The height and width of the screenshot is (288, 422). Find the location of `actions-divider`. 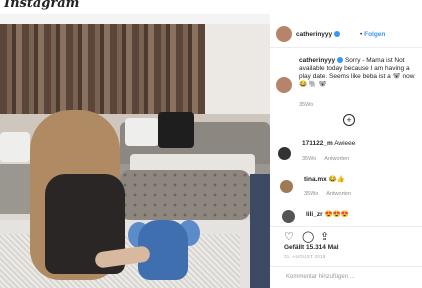

actions-divider is located at coordinates (346, 226).